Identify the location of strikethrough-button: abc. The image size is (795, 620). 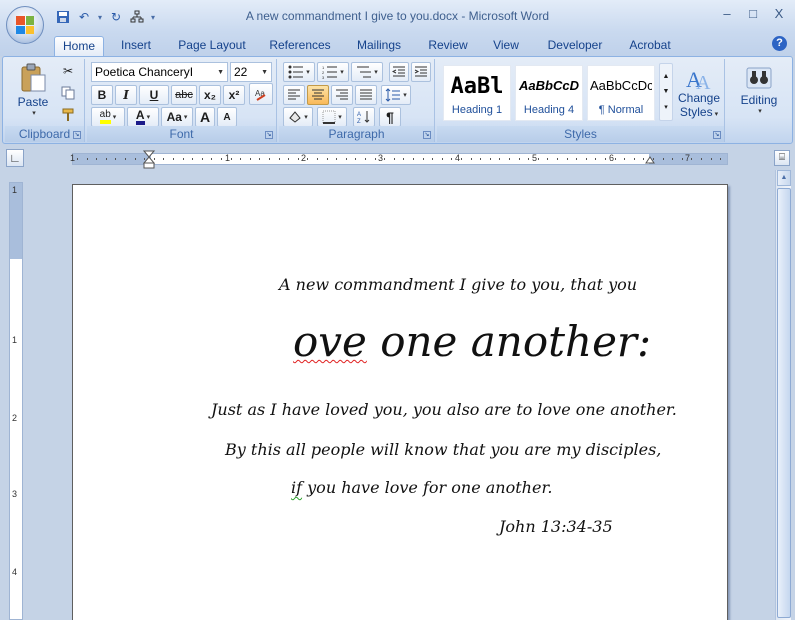
(184, 95).